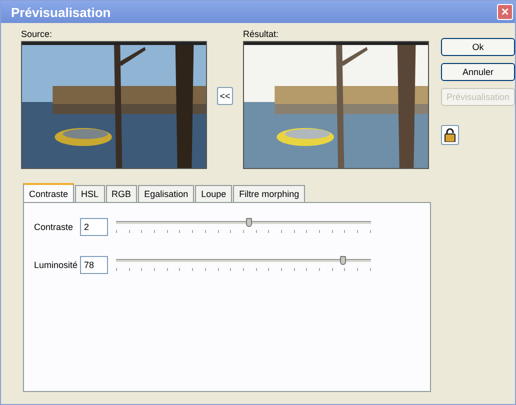 The width and height of the screenshot is (516, 405). I want to click on copy-button: <<, so click(225, 96).